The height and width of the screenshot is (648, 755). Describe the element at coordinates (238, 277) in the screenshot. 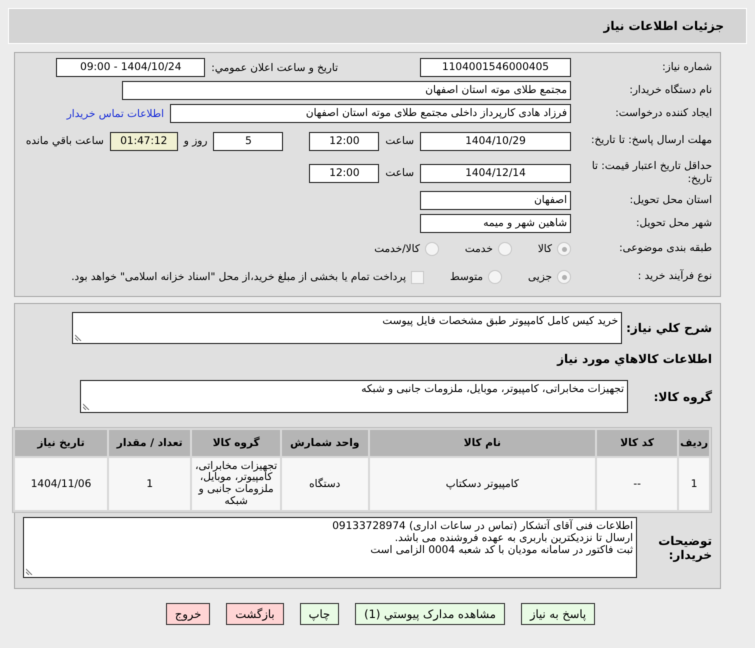

I see `checkbox-label: پرداخت تمام یا بخشی از مبلغ خرید،از محل "اسناد خزانه اسلامی" خواهد بود.` at that location.